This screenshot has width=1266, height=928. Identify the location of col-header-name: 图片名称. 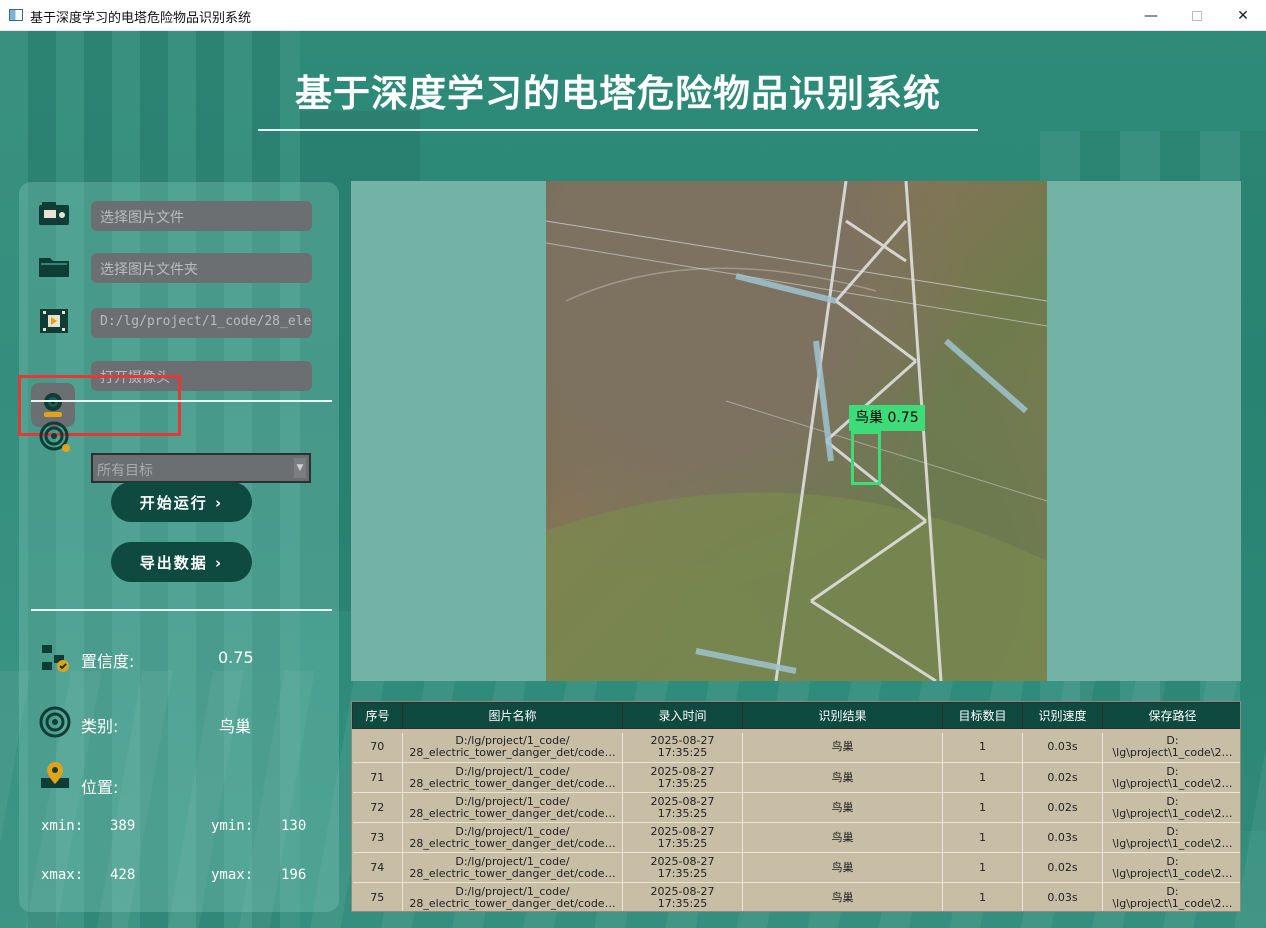
(512, 715).